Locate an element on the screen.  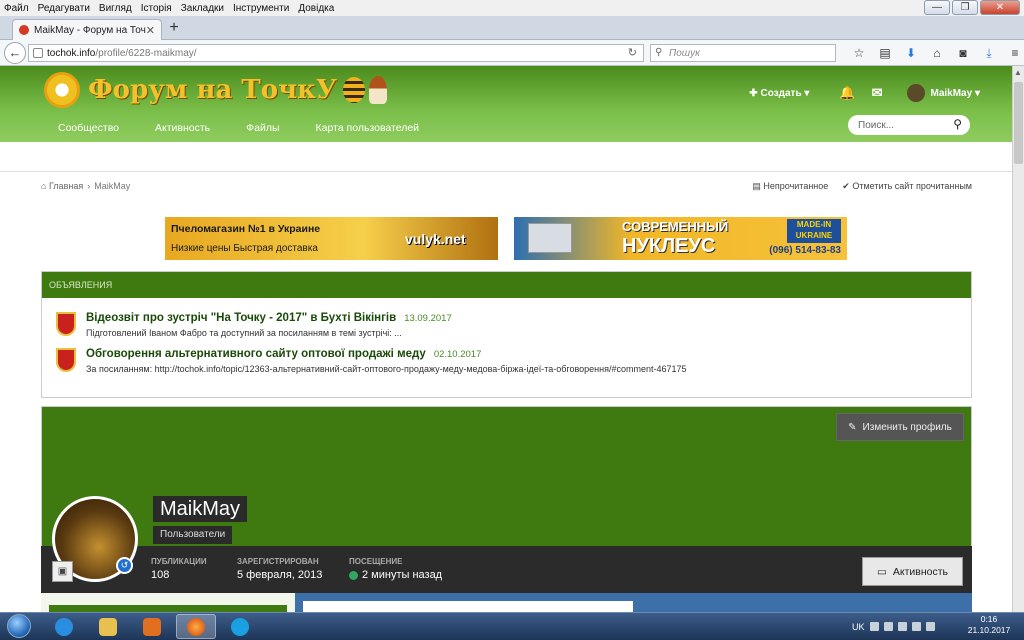
home-icon: ⌂ is located at coordinates (937, 53).